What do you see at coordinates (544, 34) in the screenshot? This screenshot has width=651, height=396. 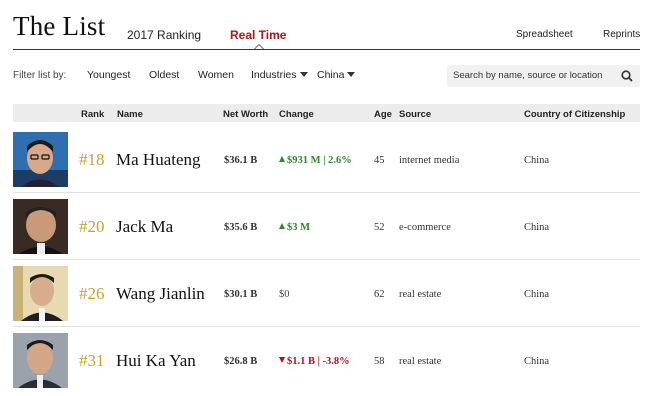 I see `spreadsheet-link: Spreadsheet` at bounding box center [544, 34].